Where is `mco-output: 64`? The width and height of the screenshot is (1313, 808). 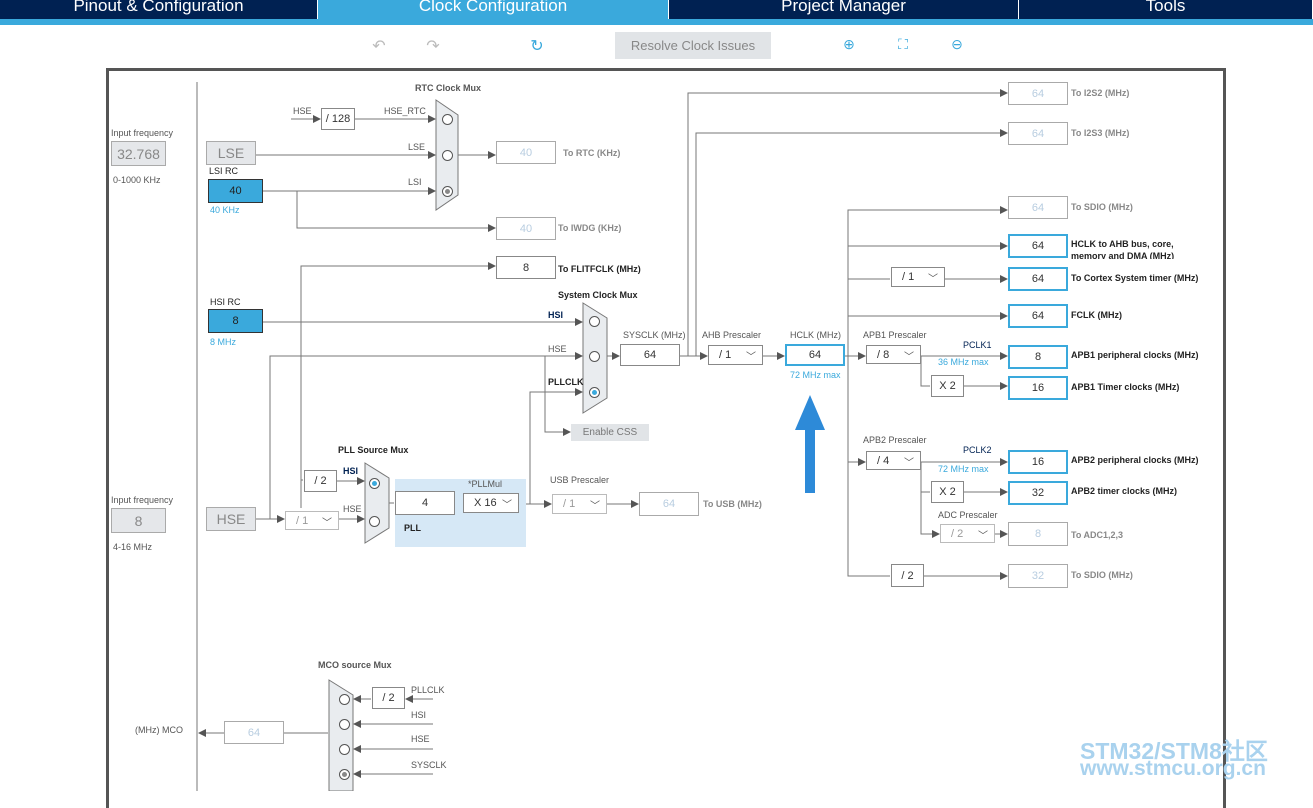
mco-output: 64 is located at coordinates (254, 732).